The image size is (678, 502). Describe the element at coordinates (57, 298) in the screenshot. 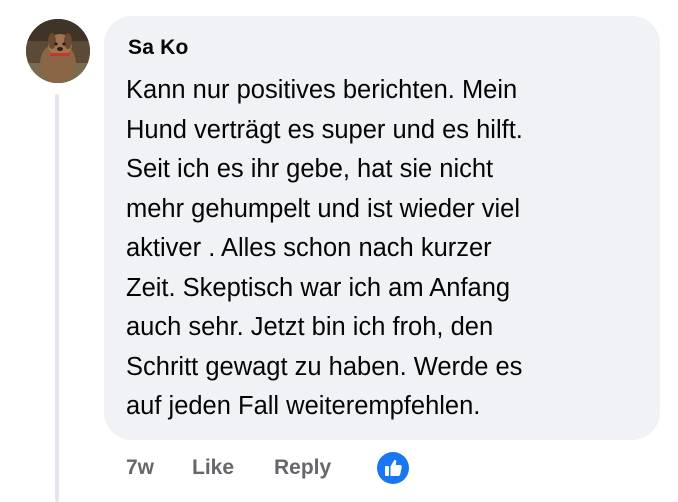

I see `thread-connector-line` at that location.